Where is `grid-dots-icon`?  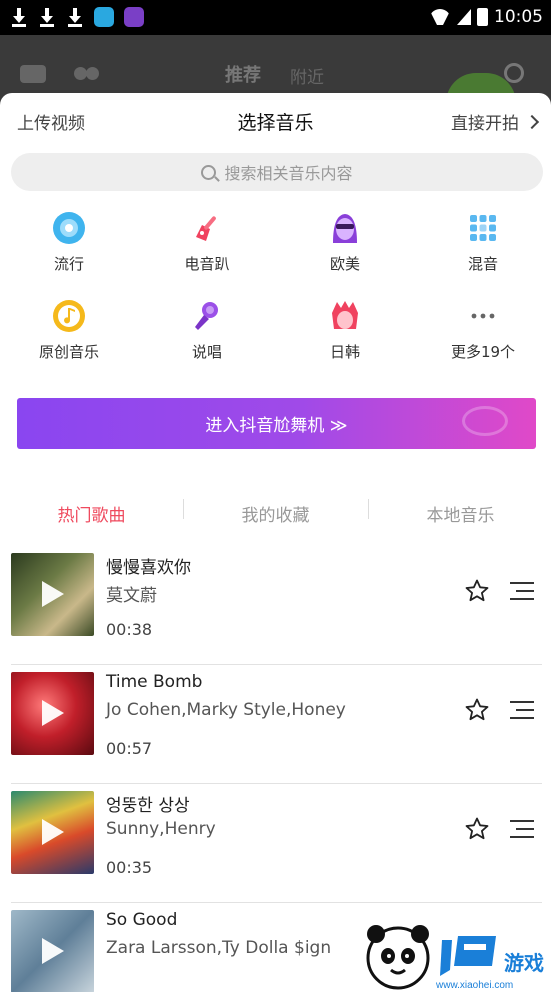
grid-dots-icon is located at coordinates (483, 228).